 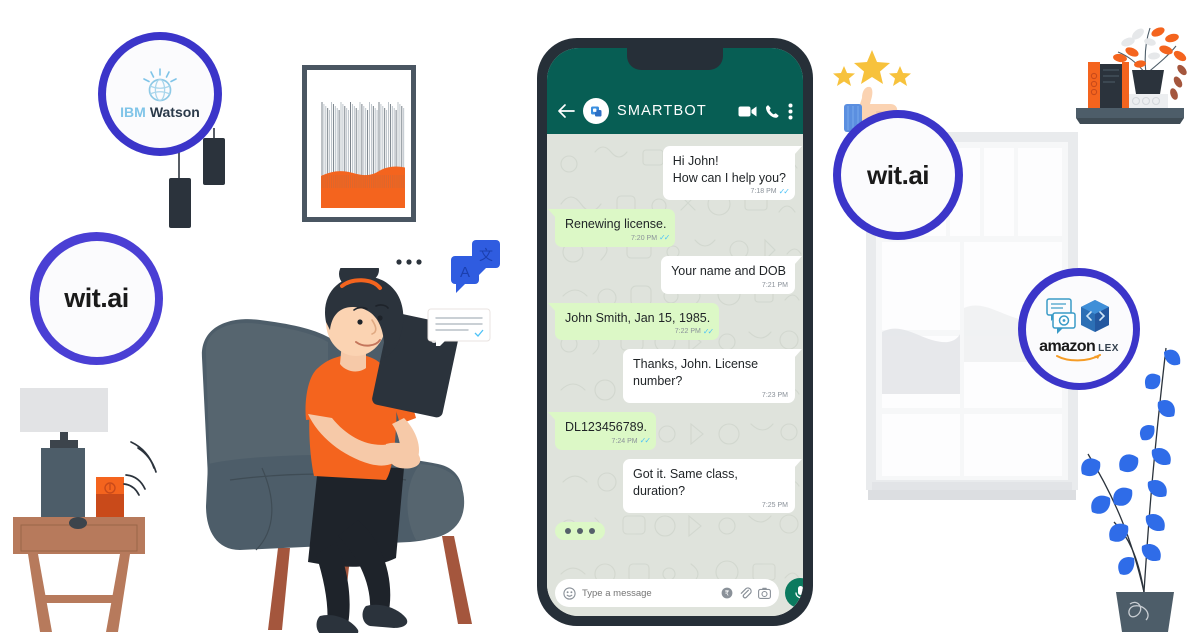 What do you see at coordinates (580, 531) in the screenshot?
I see `typing-indicator` at bounding box center [580, 531].